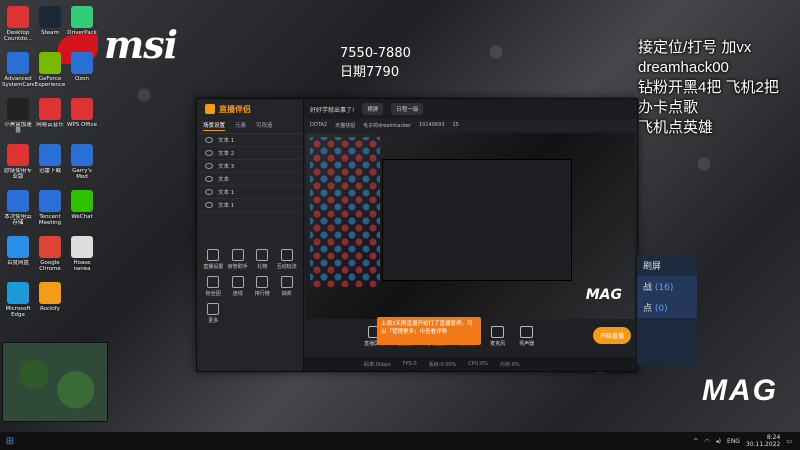  Describe the element at coordinates (695, 47) in the screenshot. I see `overlay-line: 接定位/打号 加vx` at that location.